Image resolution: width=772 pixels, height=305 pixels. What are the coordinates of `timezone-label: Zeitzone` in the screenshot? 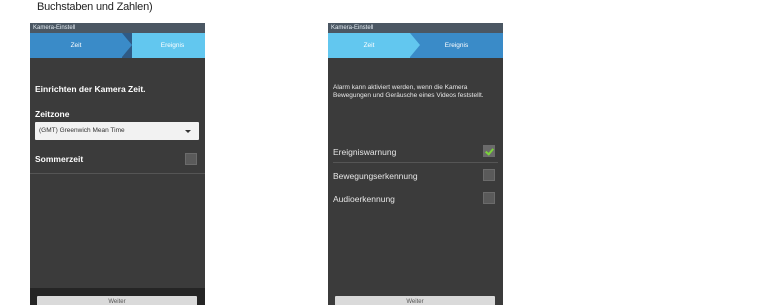 It's located at (52, 114).